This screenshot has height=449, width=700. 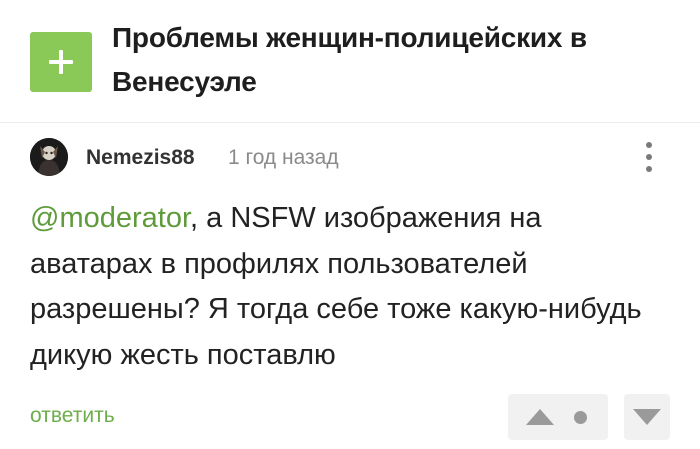 What do you see at coordinates (558, 417) in the screenshot?
I see `rating-box` at bounding box center [558, 417].